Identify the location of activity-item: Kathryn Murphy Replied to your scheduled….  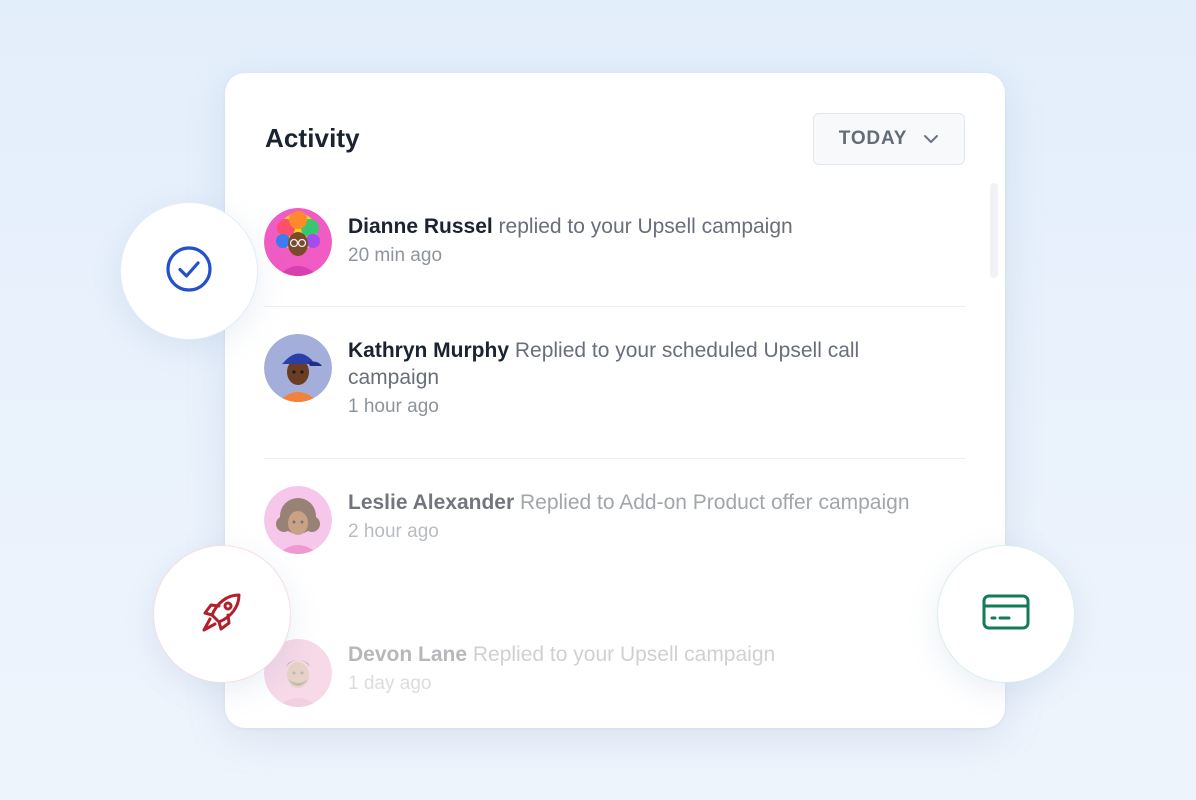
(615, 383).